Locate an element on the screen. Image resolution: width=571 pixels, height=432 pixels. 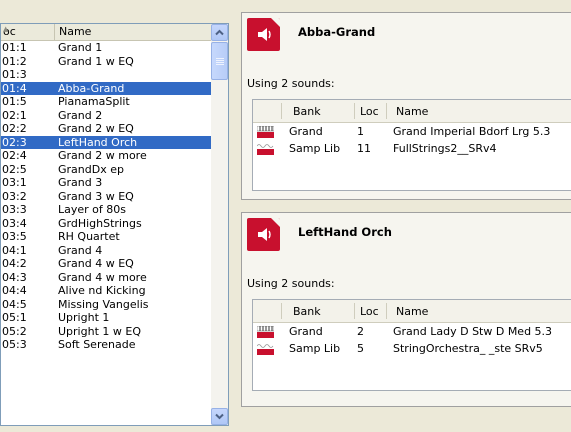
list-item: 02:1 Grand 2 is located at coordinates (106, 116).